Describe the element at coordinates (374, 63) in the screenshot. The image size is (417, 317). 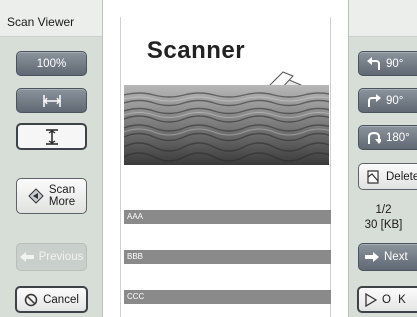
I see `rotate-left-icon` at that location.